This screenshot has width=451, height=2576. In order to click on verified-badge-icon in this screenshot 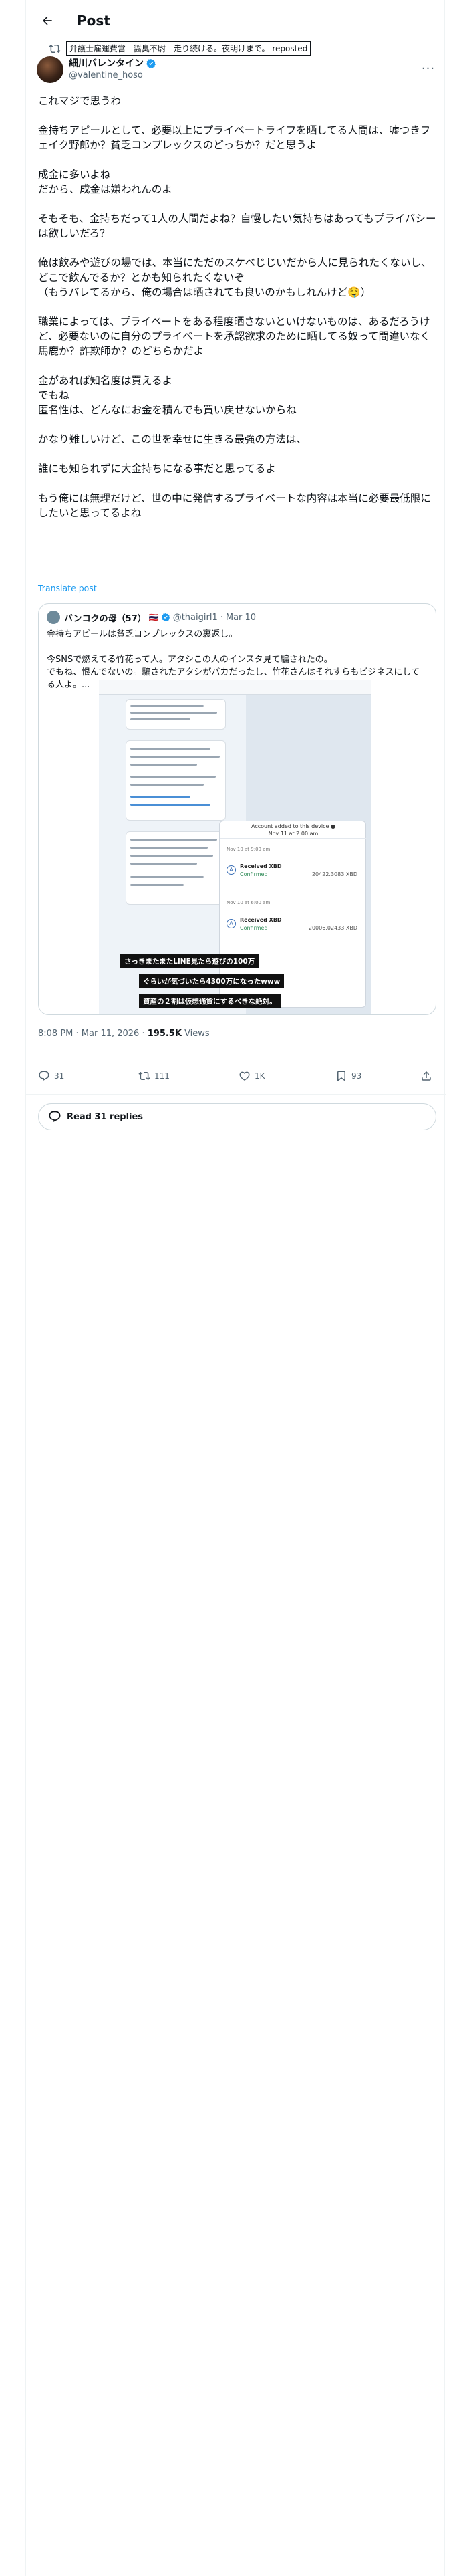, I will do `click(151, 63)`.